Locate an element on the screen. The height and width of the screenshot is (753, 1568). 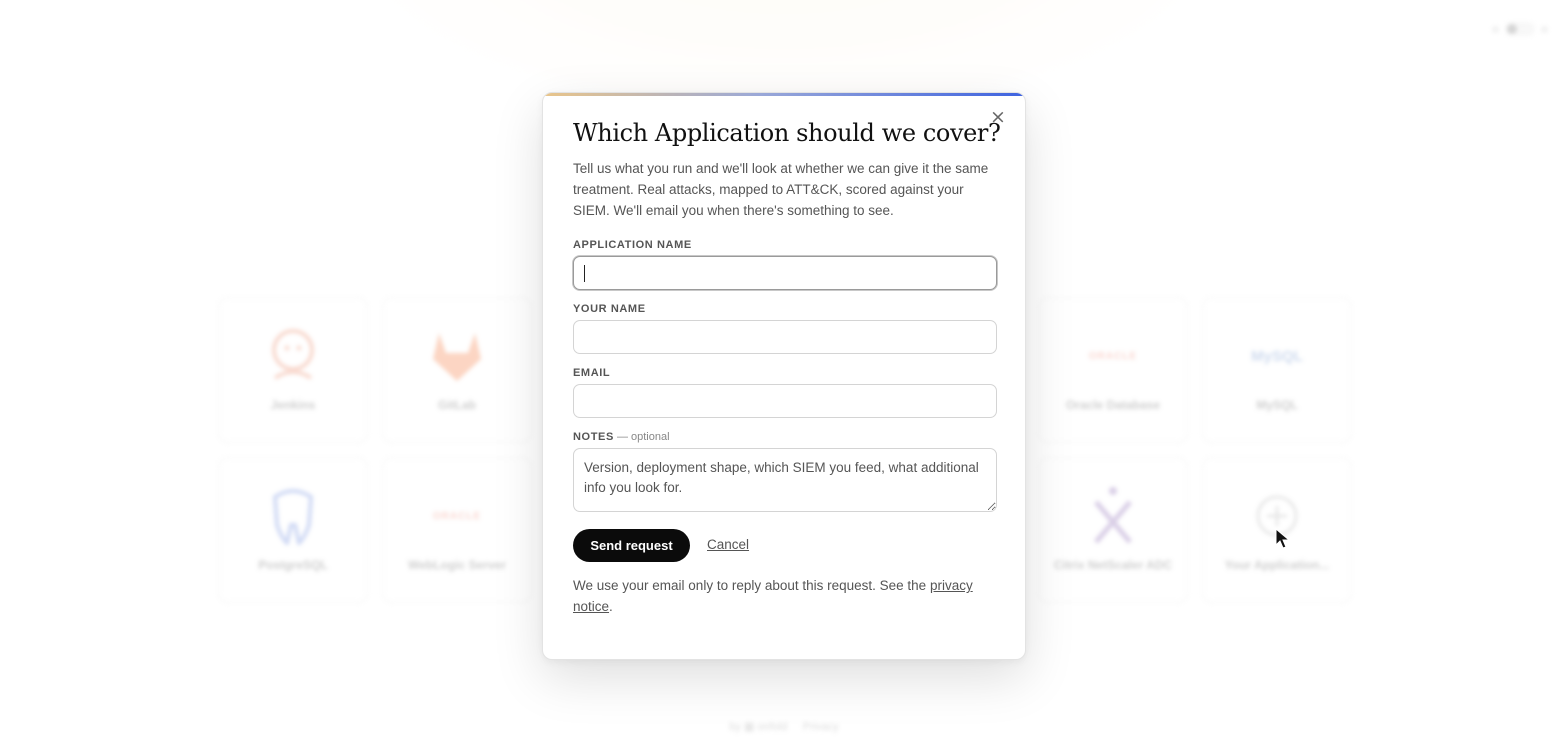
notes-textarea is located at coordinates (785, 480).